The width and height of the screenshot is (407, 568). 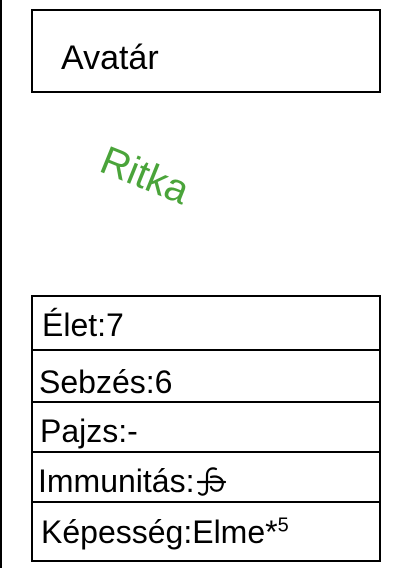 I want to click on stat-row-damage: Sebzés:6, so click(x=206, y=375).